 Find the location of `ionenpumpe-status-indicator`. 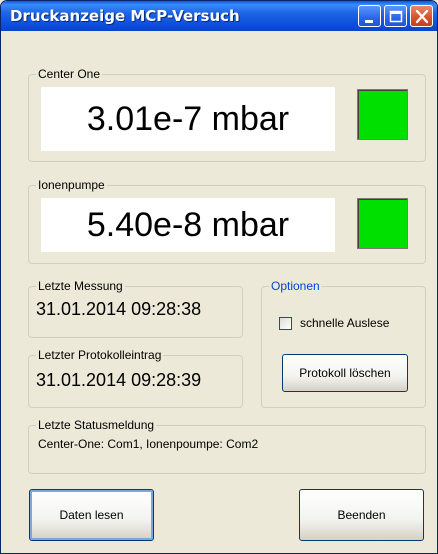

ionenpumpe-status-indicator is located at coordinates (382, 223).